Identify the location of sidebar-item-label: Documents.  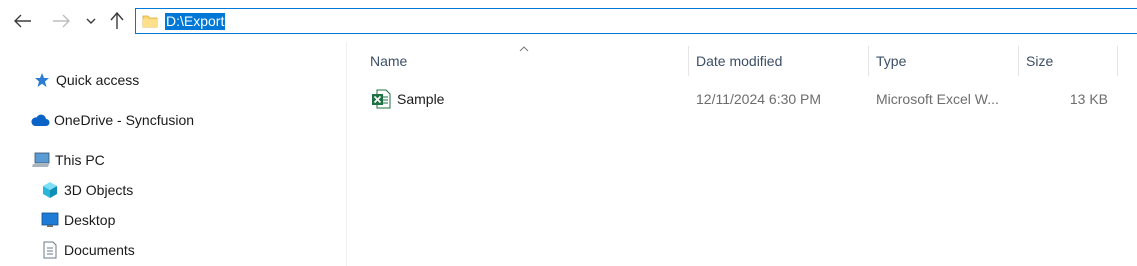
(99, 250).